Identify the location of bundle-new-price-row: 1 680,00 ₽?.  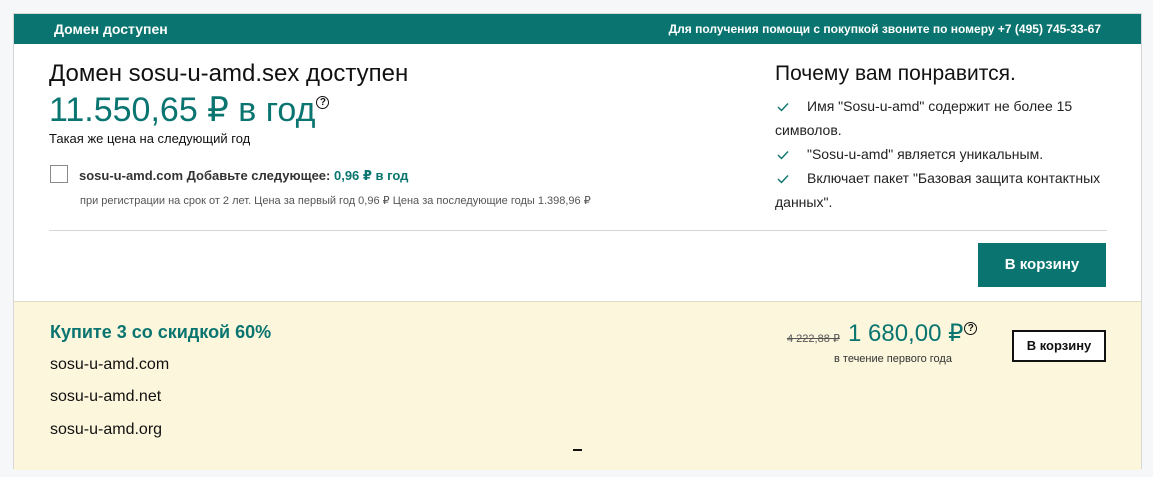
(913, 333).